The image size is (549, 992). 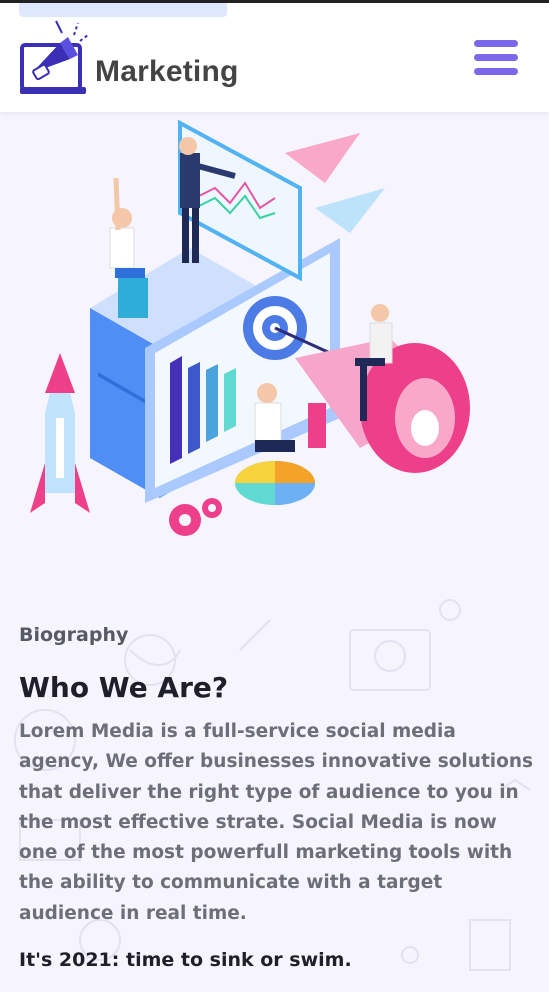 I want to click on browser-tab-indicator, so click(x=123, y=10).